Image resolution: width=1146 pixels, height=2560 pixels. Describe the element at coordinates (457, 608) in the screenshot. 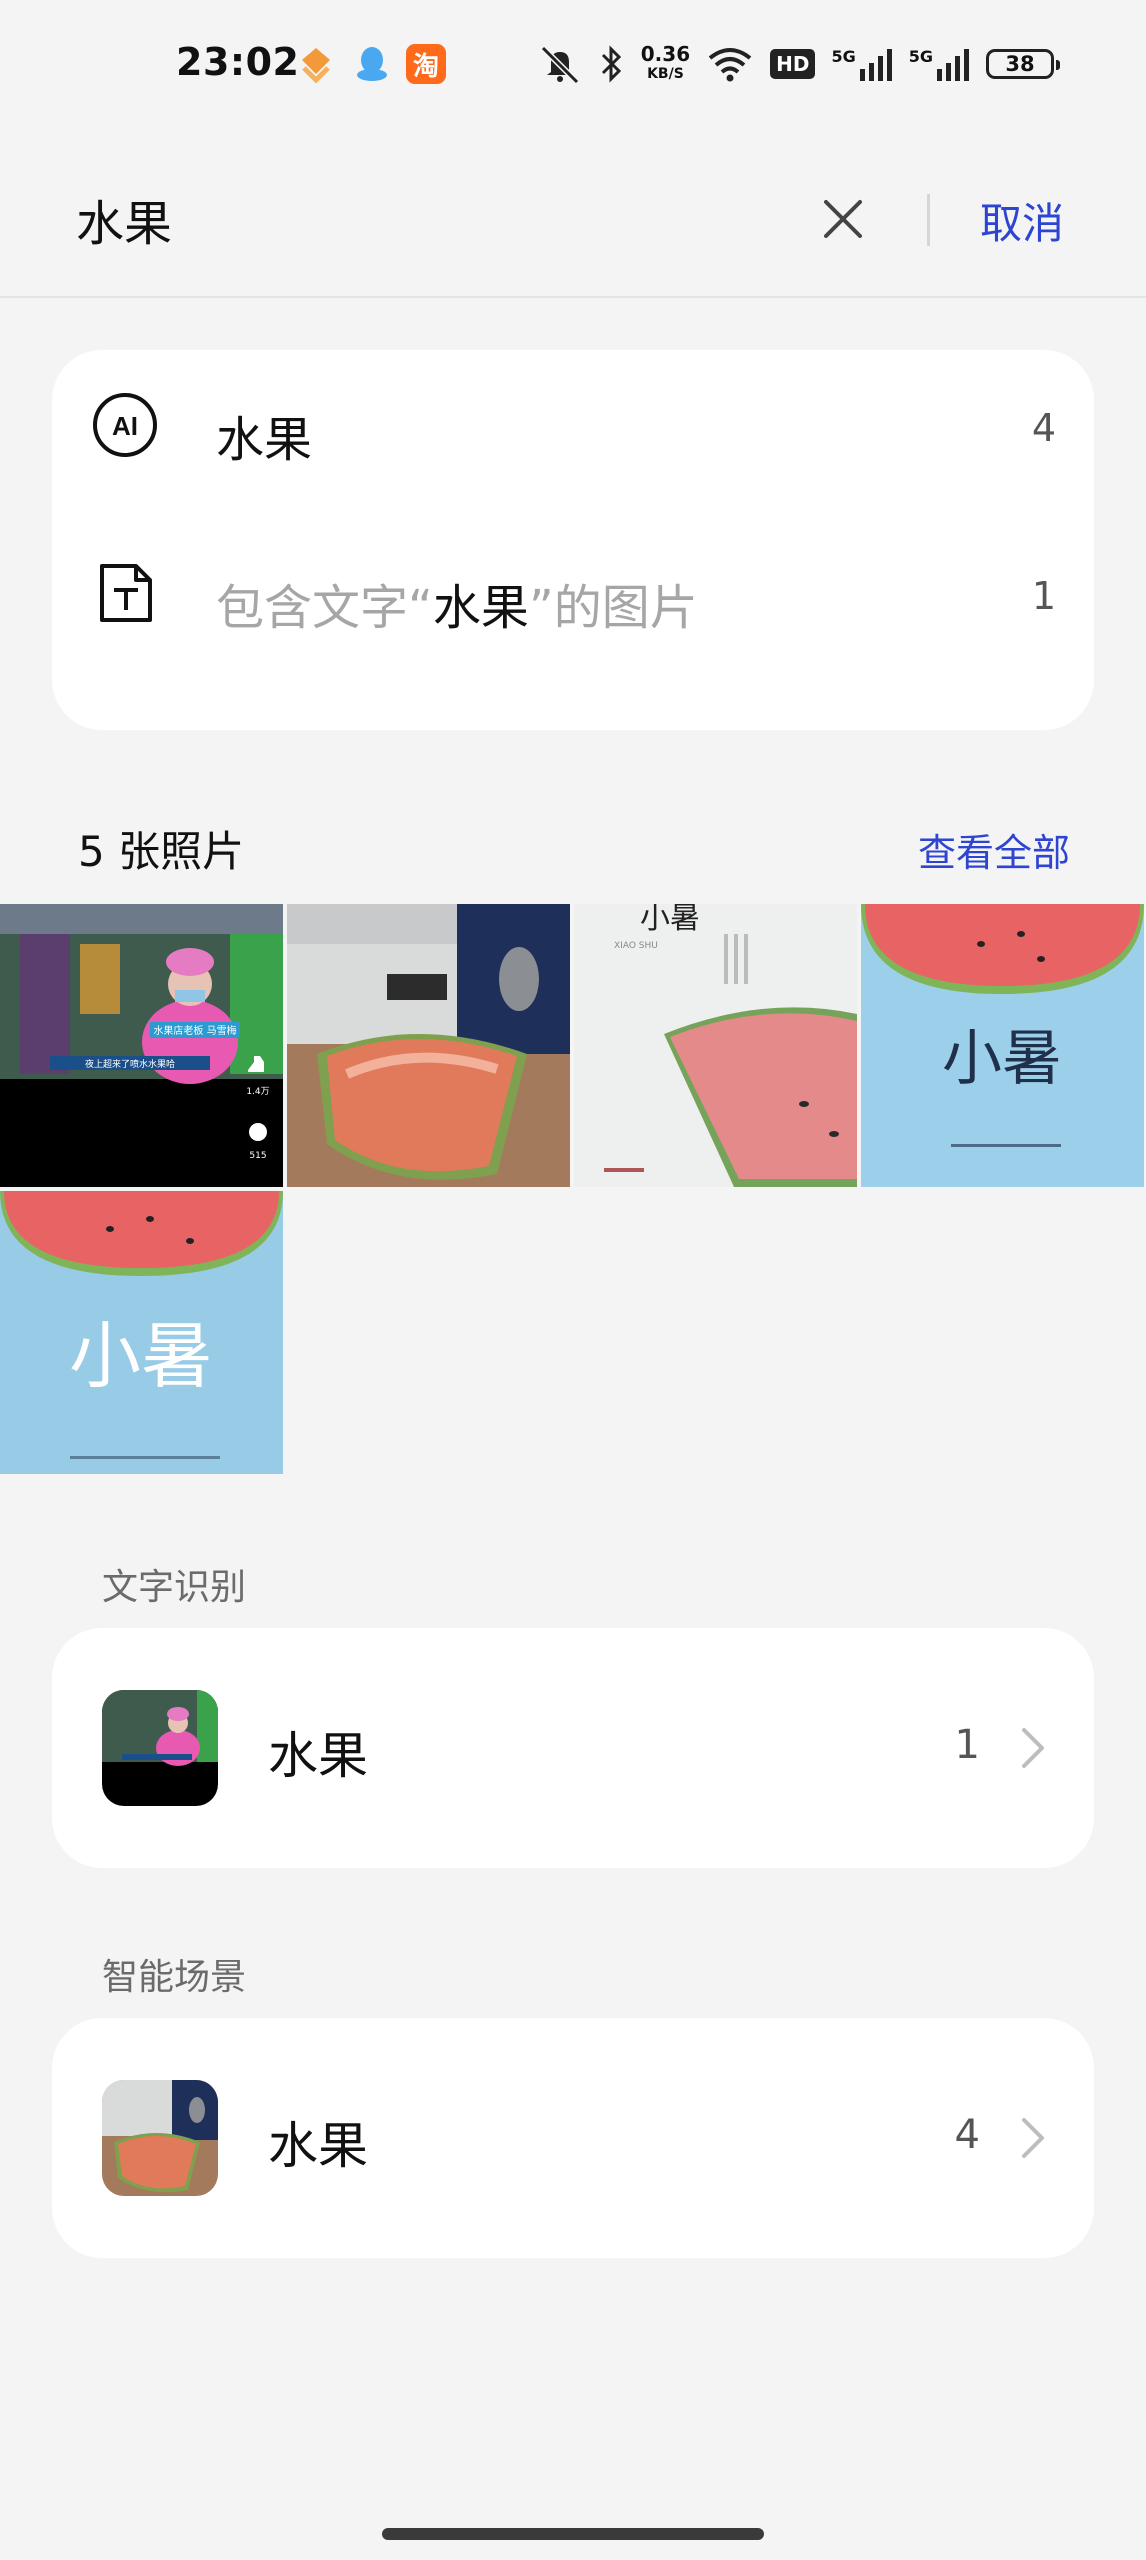

I see `suggestion-label: 包含文字“水果”的图片` at that location.